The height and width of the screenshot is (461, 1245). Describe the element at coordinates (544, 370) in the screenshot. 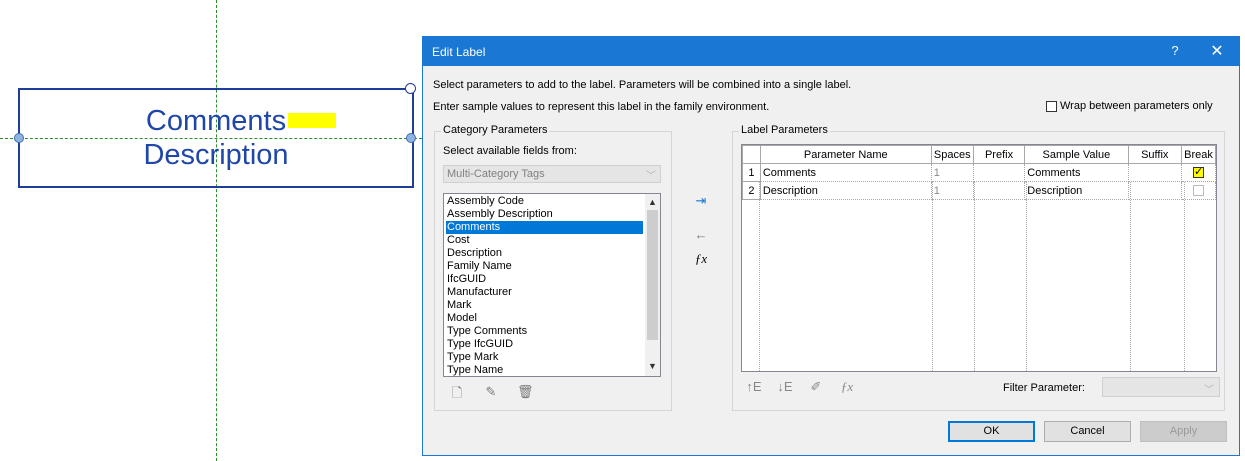

I see `list-item: Type Name` at that location.